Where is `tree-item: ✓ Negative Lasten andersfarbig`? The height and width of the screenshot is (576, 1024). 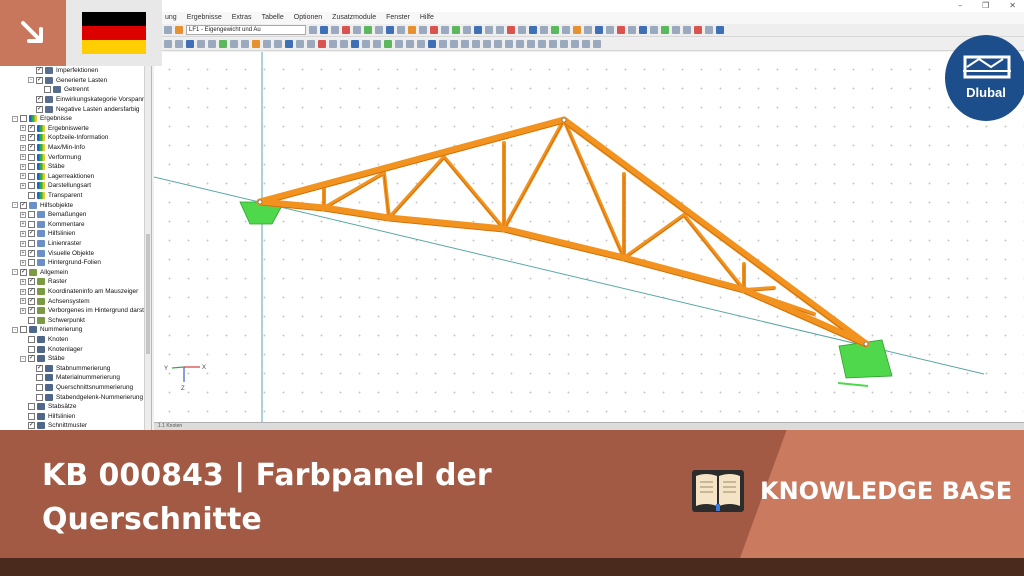 tree-item: ✓ Negative Lasten andersfarbig is located at coordinates (84, 109).